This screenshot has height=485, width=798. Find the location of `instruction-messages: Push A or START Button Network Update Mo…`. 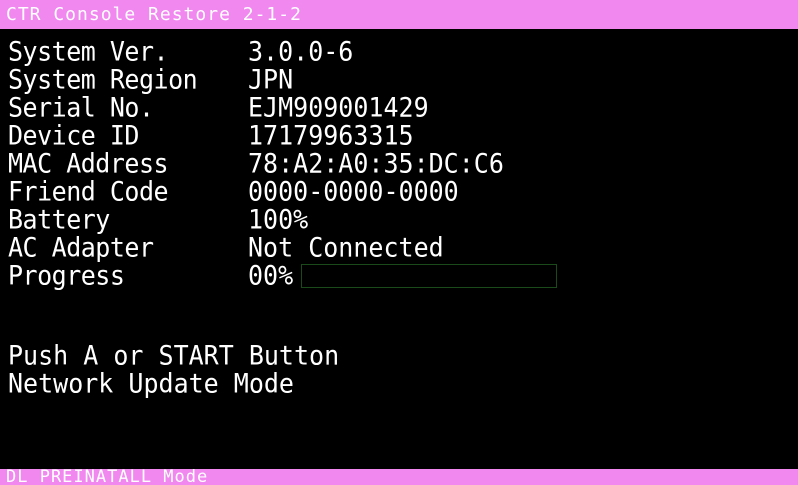

instruction-messages: Push A or START Button Network Update Mo… is located at coordinates (174, 369).